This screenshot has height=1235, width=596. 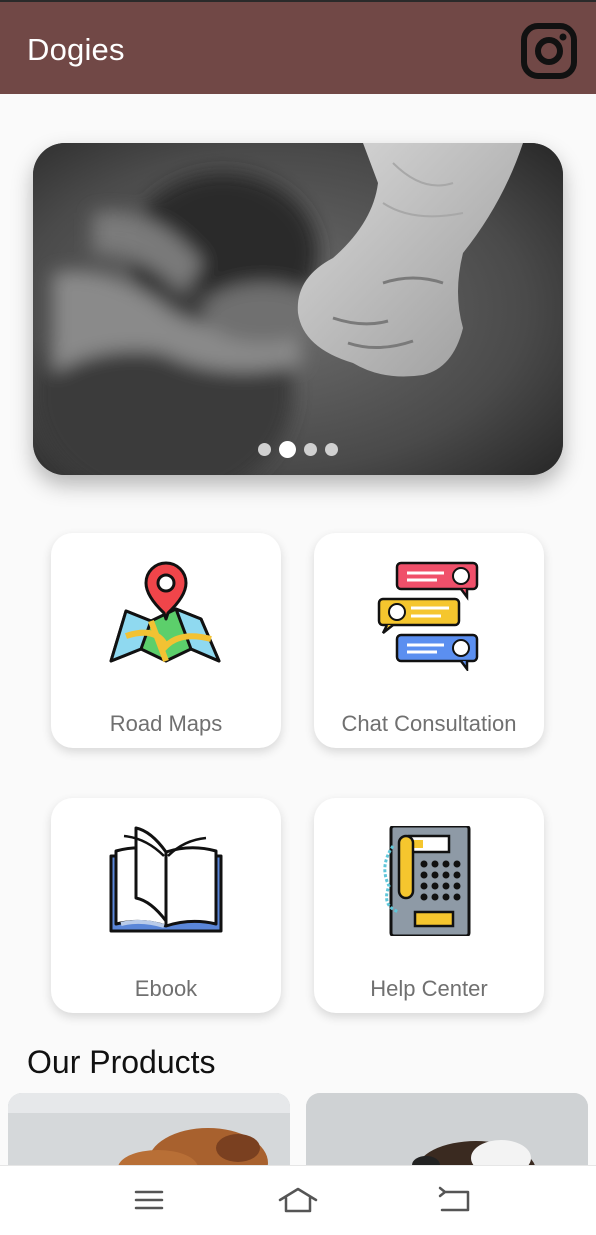 What do you see at coordinates (165, 612) in the screenshot?
I see `map-pin-icon` at bounding box center [165, 612].